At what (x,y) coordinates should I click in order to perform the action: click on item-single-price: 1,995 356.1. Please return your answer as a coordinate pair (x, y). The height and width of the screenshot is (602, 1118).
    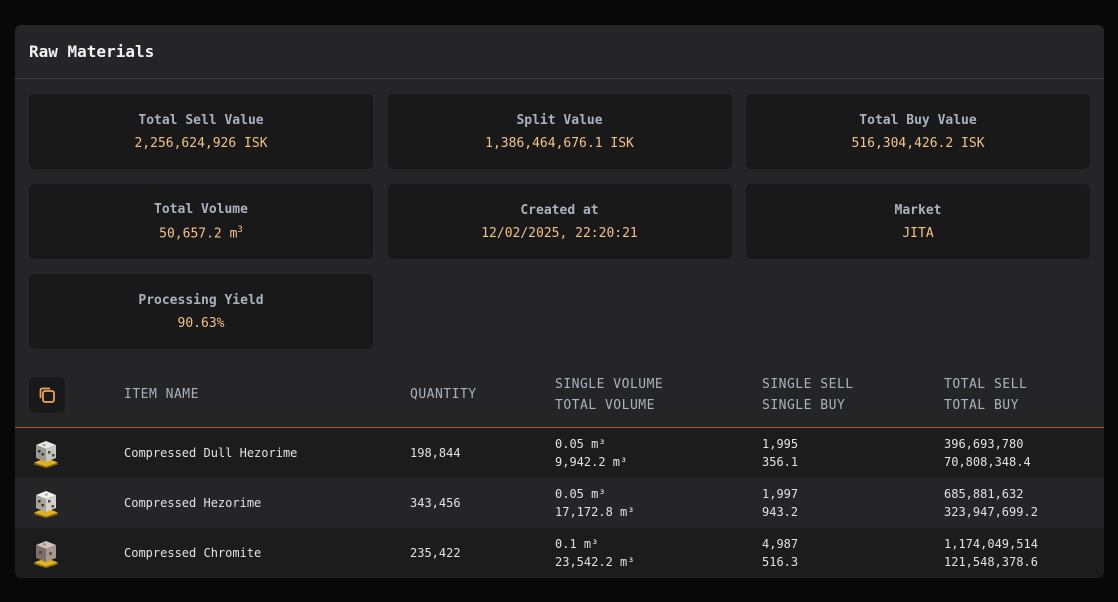
    Looking at the image, I should click on (780, 453).